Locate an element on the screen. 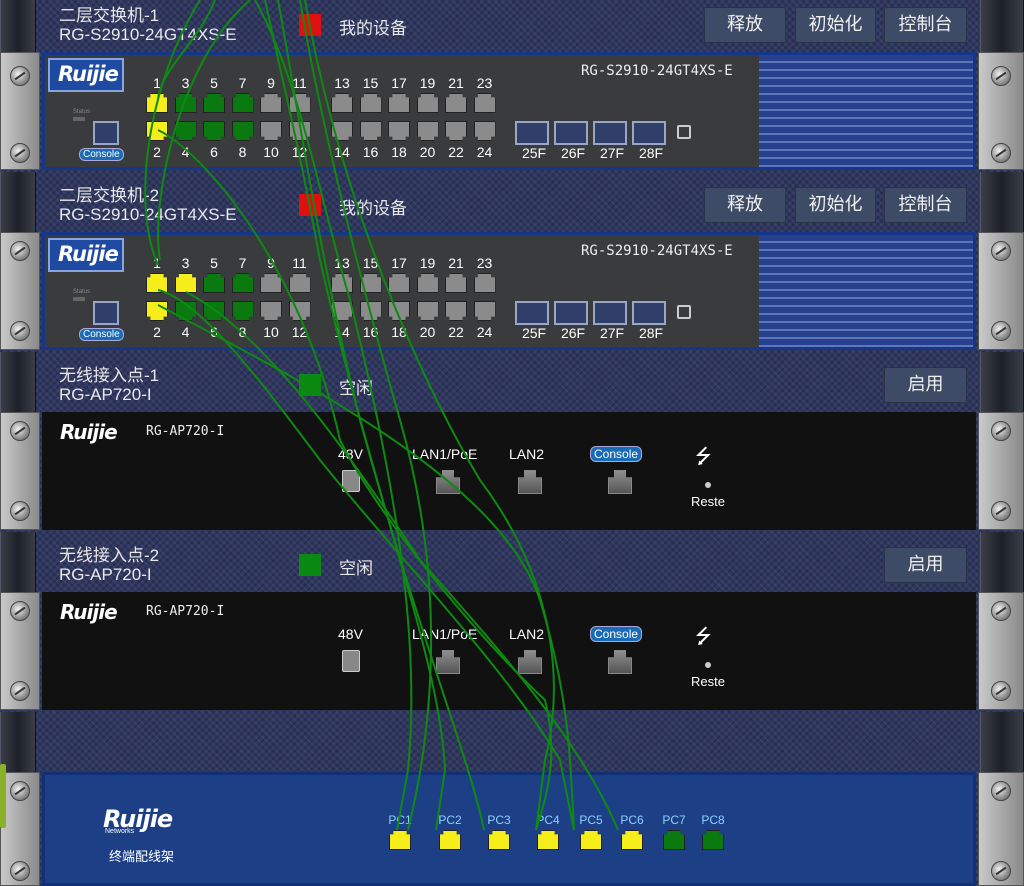  power-label: 48V is located at coordinates (350, 454).